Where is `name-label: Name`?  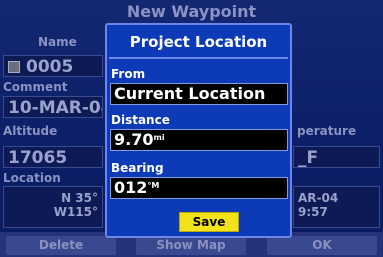
name-label: Name is located at coordinates (57, 42).